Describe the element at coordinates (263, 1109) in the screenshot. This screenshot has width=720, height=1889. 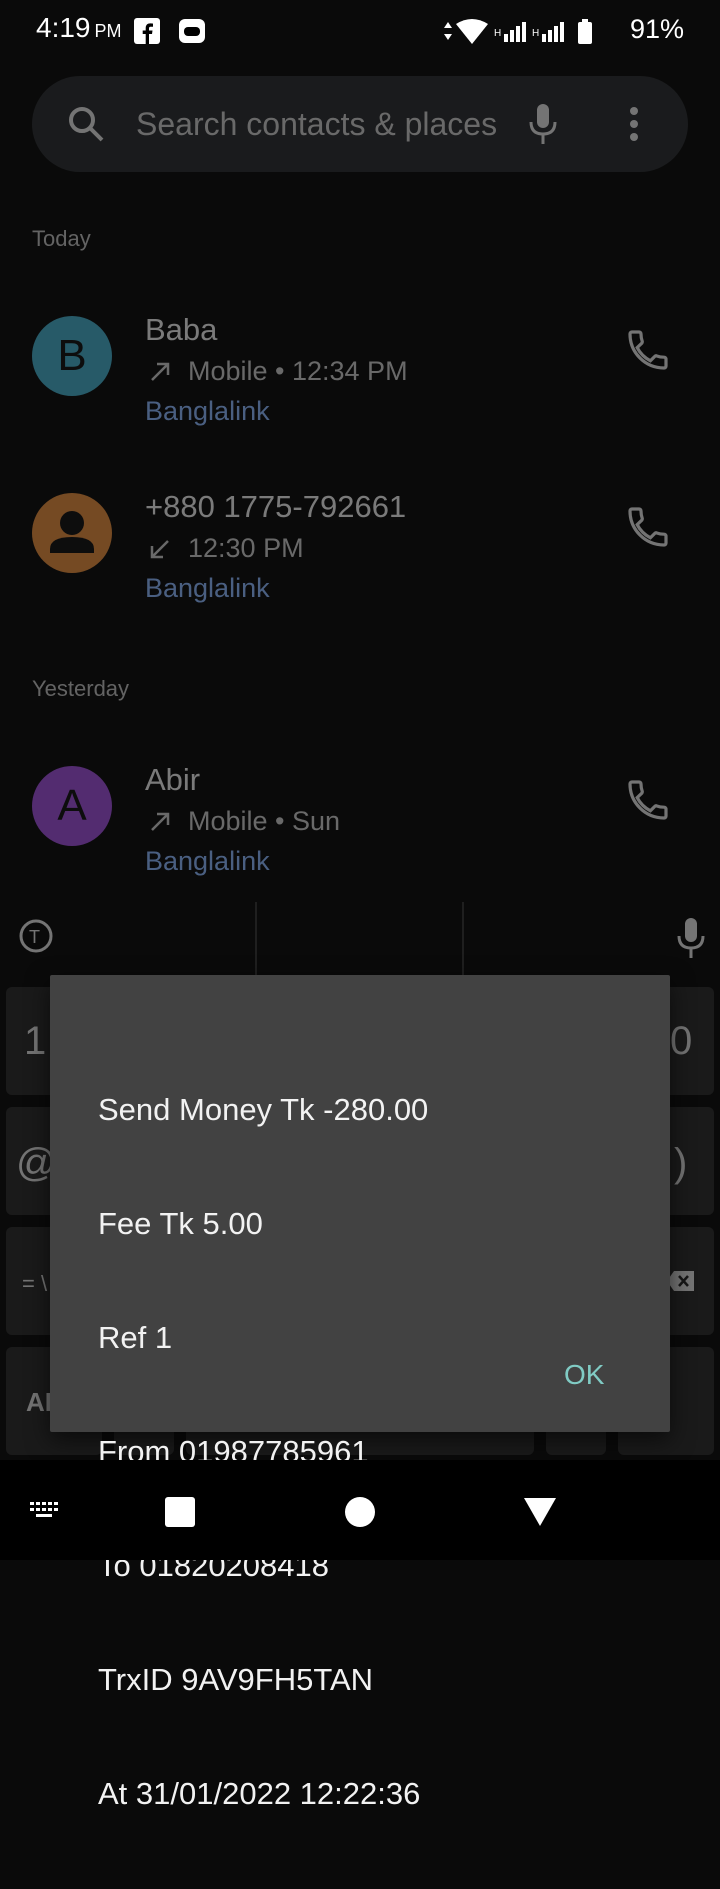
I see `message-line: Send Money Tk -280.00` at that location.